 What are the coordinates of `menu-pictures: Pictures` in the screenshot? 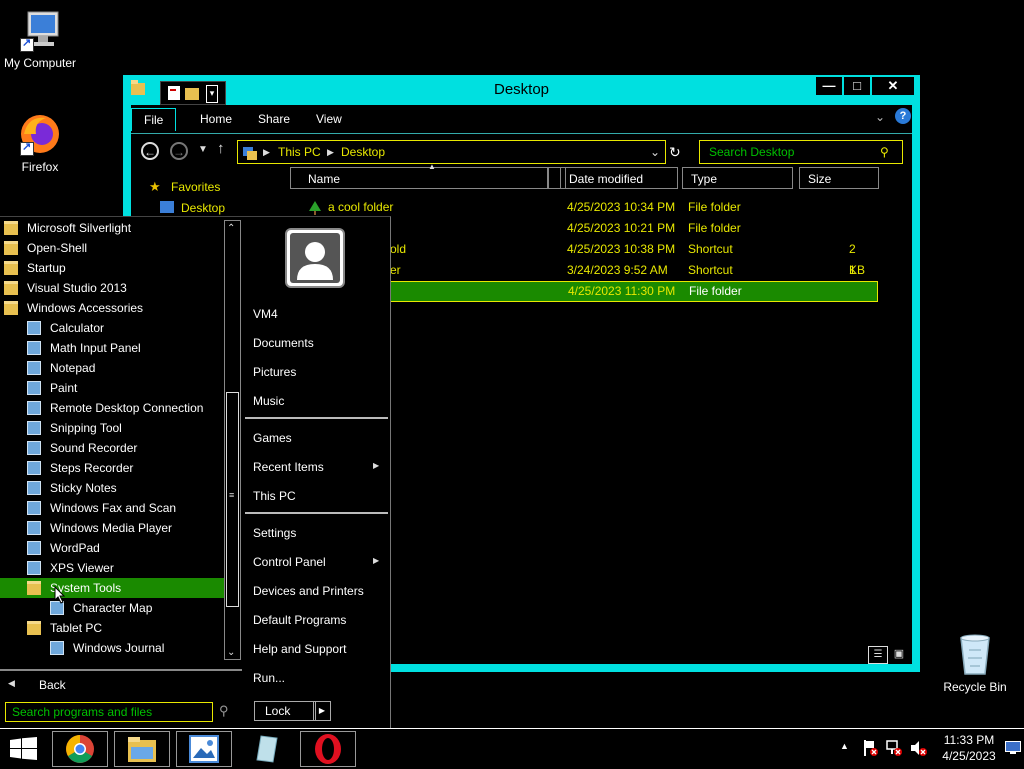 It's located at (274, 372).